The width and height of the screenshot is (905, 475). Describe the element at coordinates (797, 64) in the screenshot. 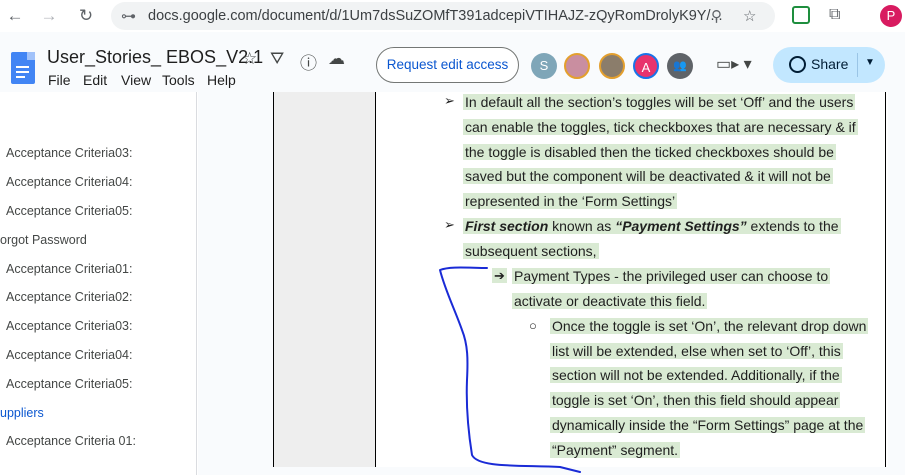

I see `globe-icon` at that location.